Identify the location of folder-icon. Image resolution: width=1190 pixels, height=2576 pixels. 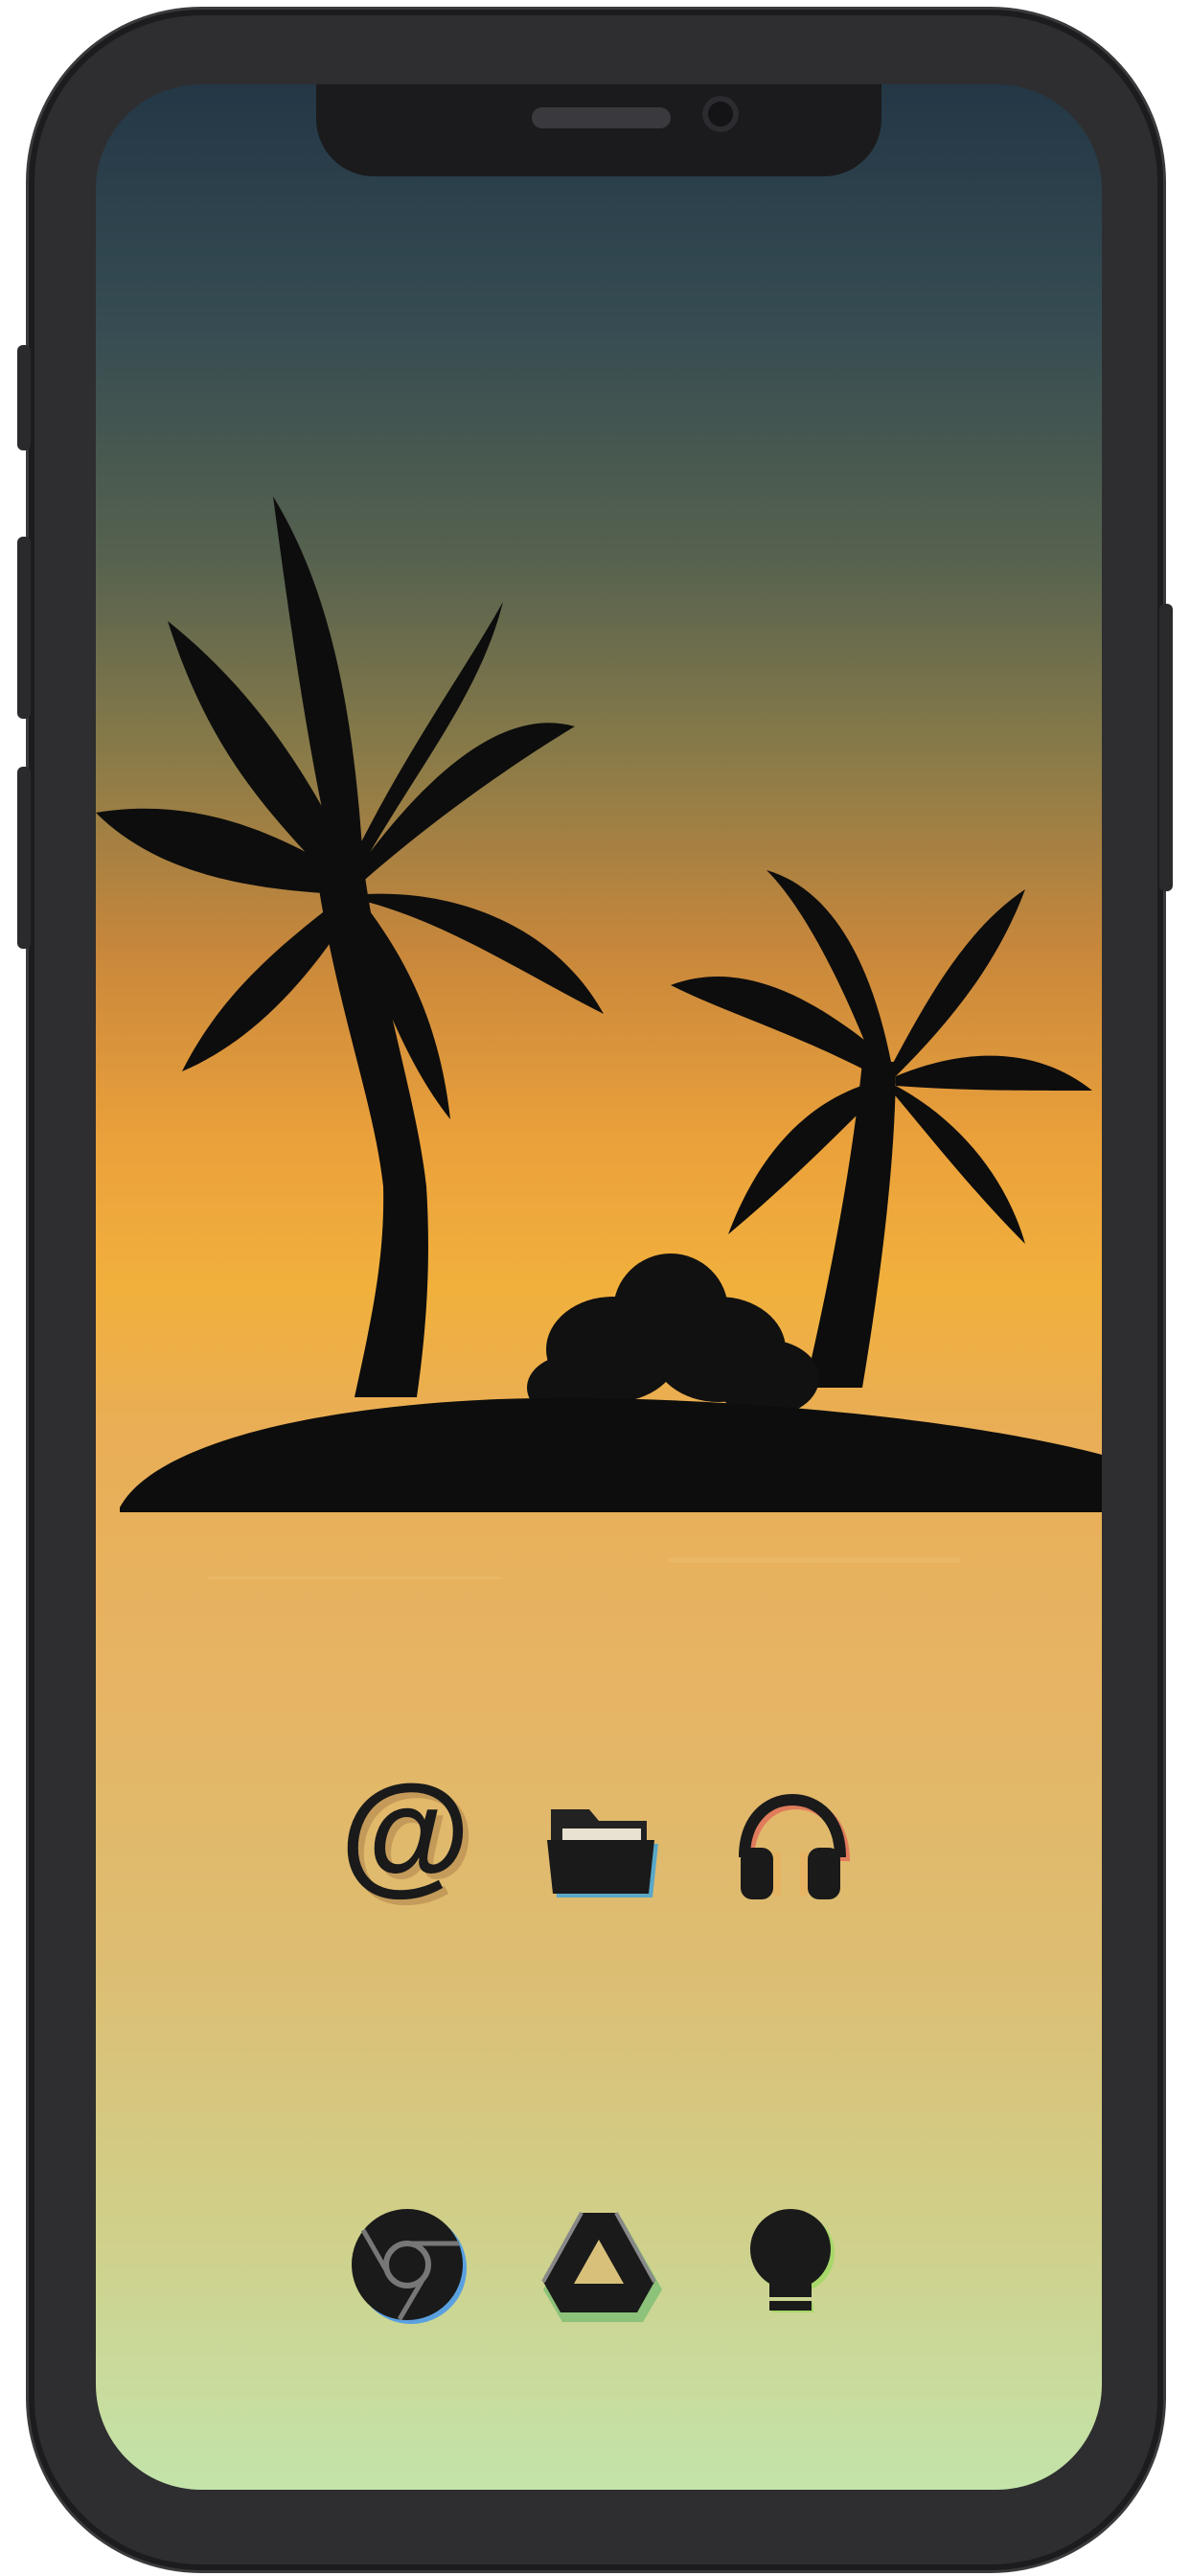
(603, 1853).